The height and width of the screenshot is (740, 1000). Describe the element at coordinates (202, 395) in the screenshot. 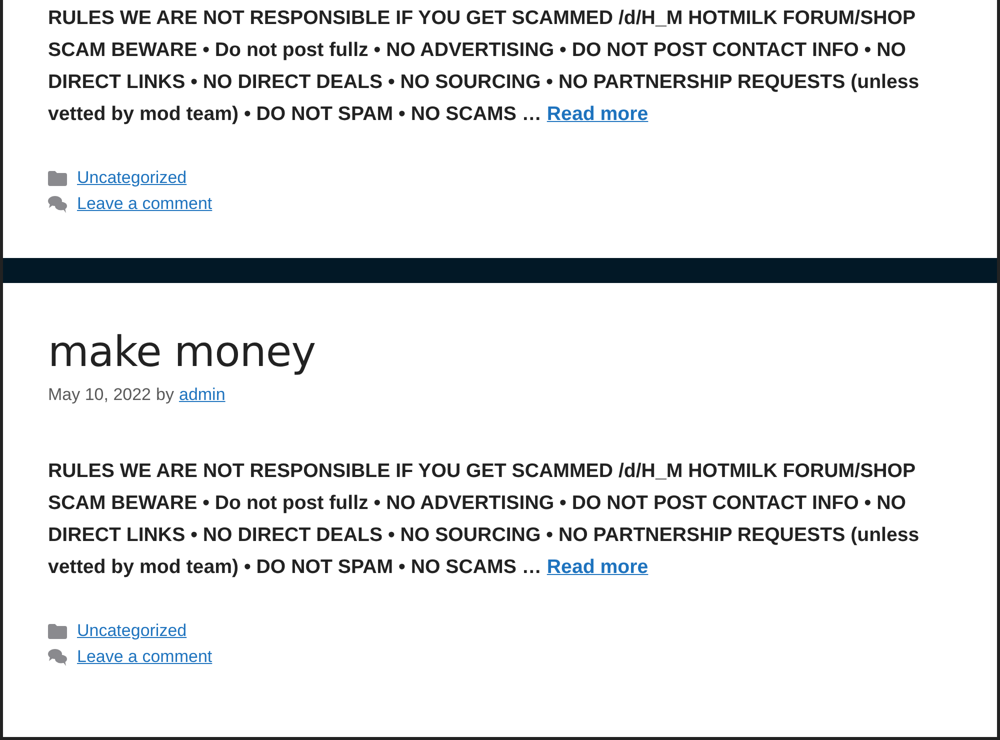

I see `author-link: admin` at that location.